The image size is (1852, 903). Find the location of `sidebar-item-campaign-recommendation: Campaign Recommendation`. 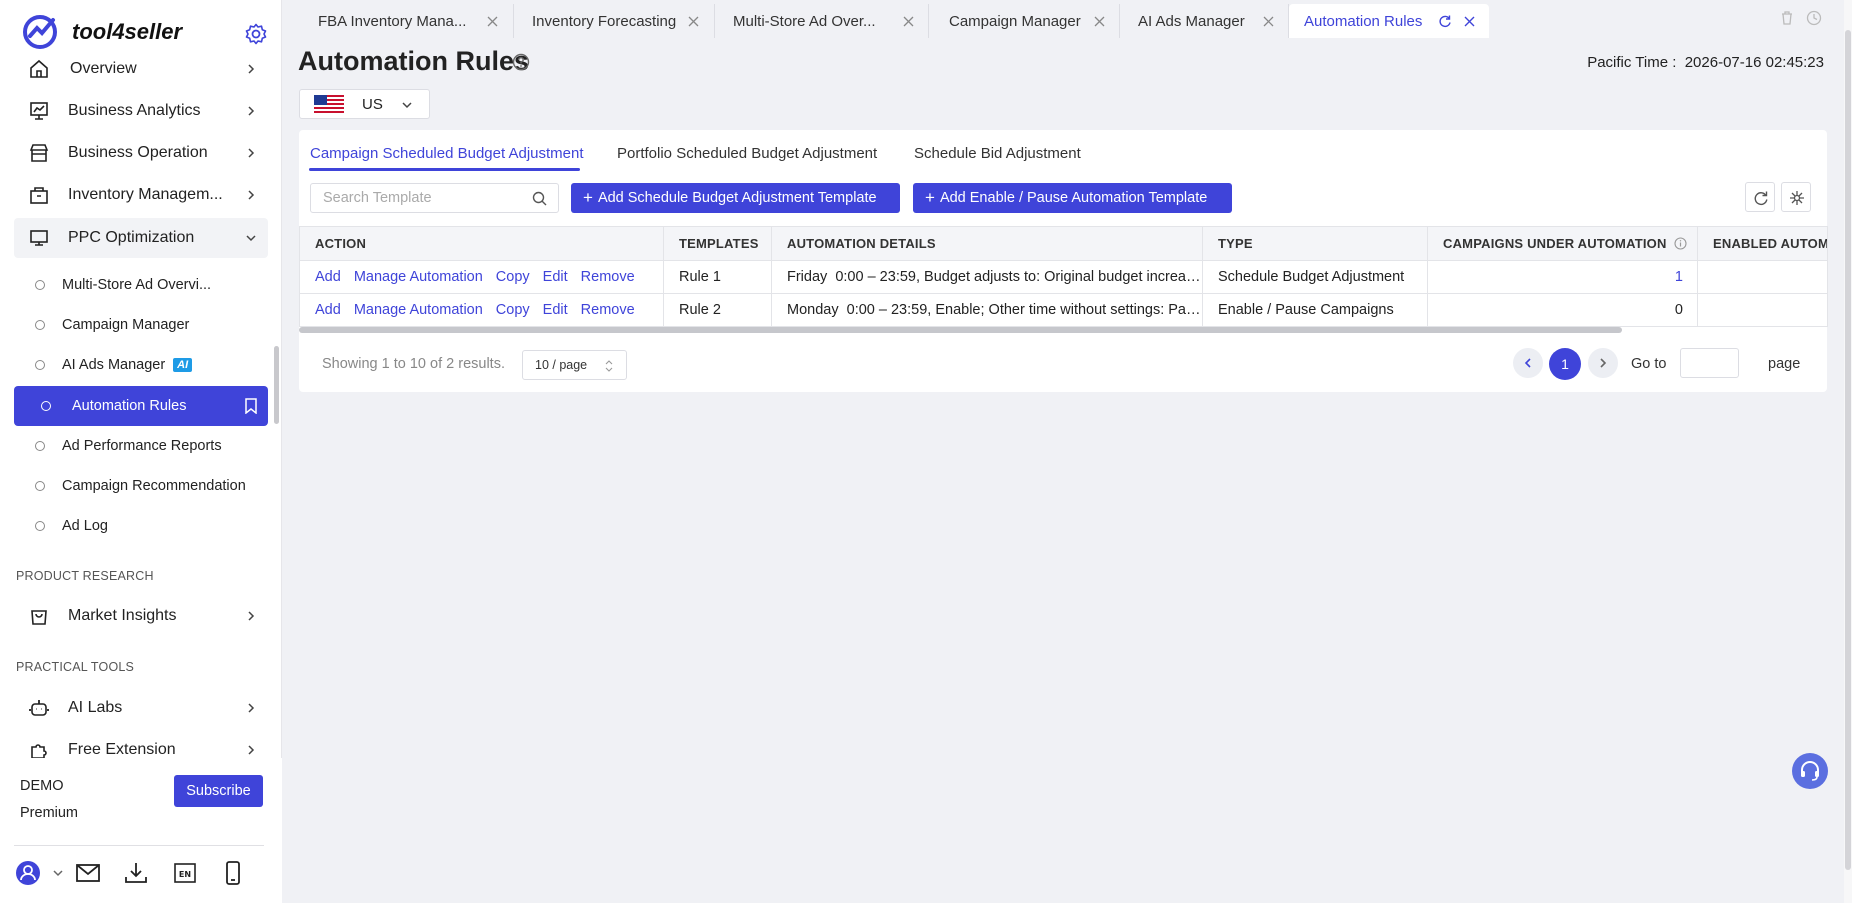

sidebar-item-campaign-recommendation: Campaign Recommendation is located at coordinates (141, 486).